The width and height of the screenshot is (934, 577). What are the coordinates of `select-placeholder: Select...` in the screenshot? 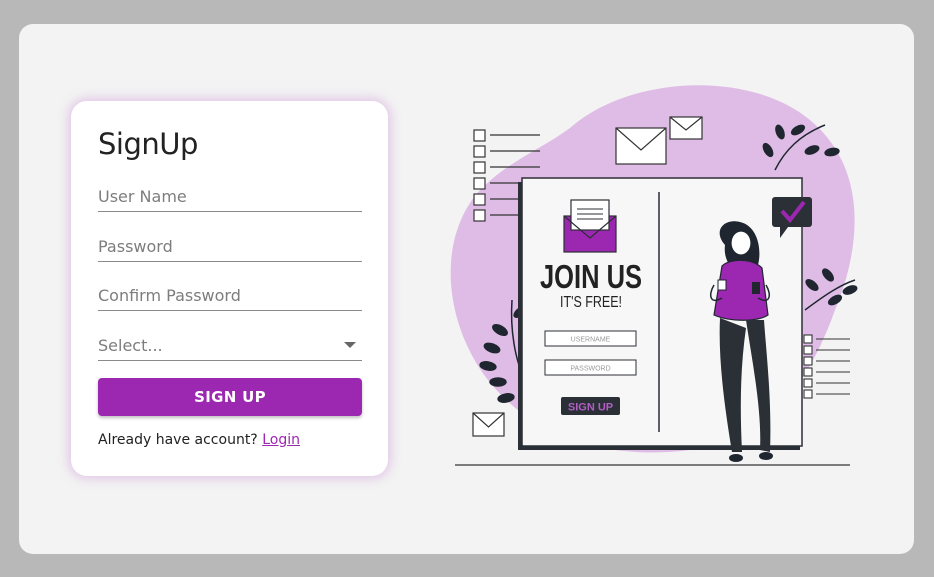 It's located at (130, 345).